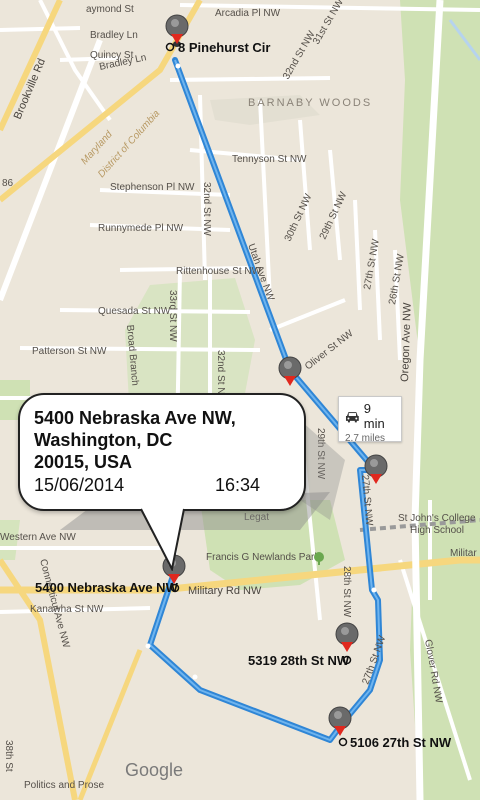 Image resolution: width=480 pixels, height=800 pixels. Describe the element at coordinates (263, 557) in the screenshot. I see `park-label: Francis G Newlands Park` at that location.